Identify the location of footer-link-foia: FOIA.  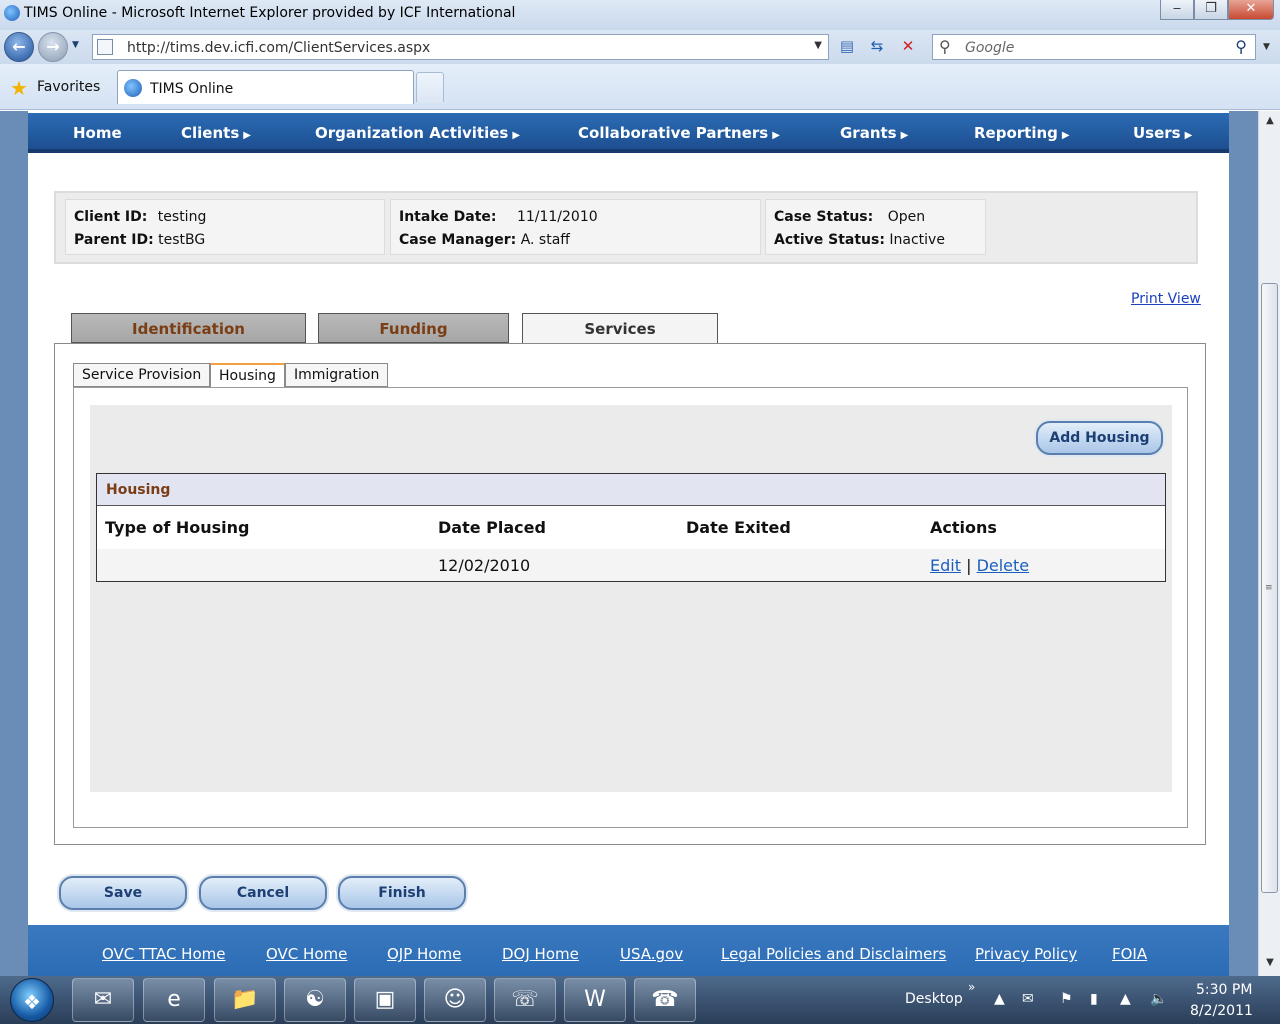
(1129, 954).